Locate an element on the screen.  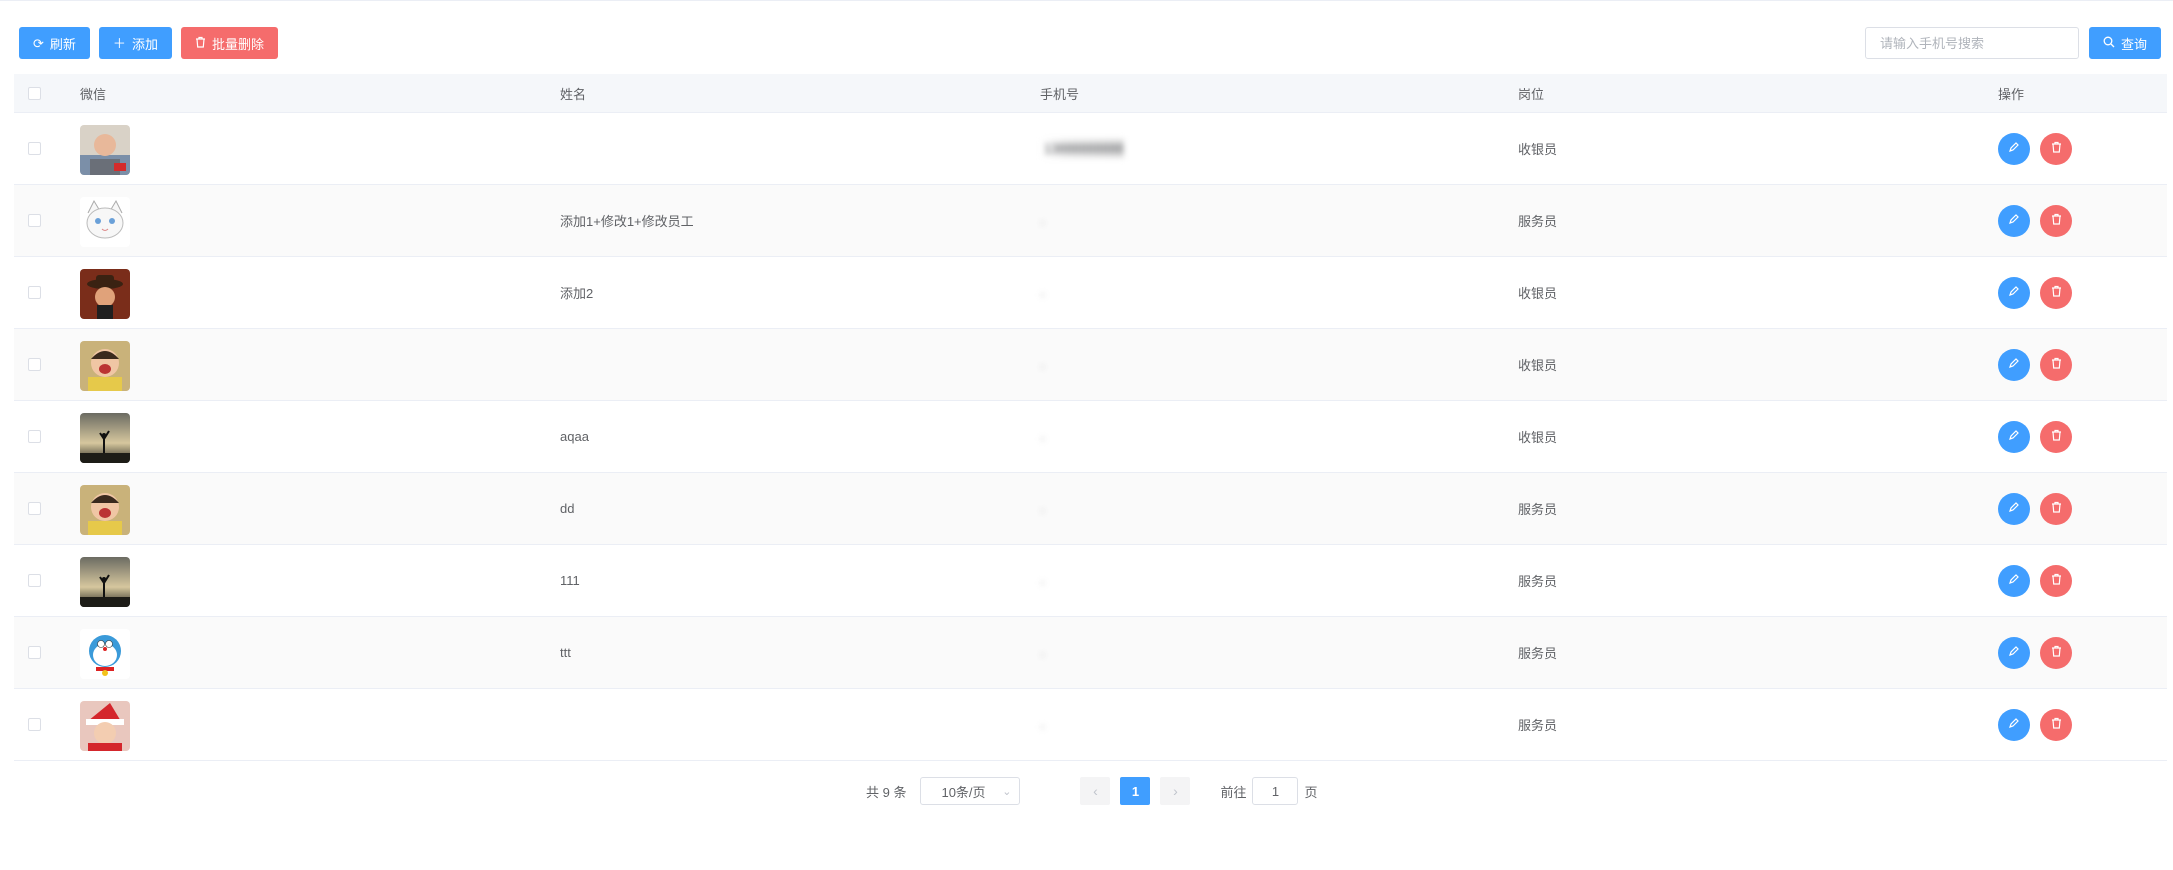
staff-name: ttt is located at coordinates (565, 652).